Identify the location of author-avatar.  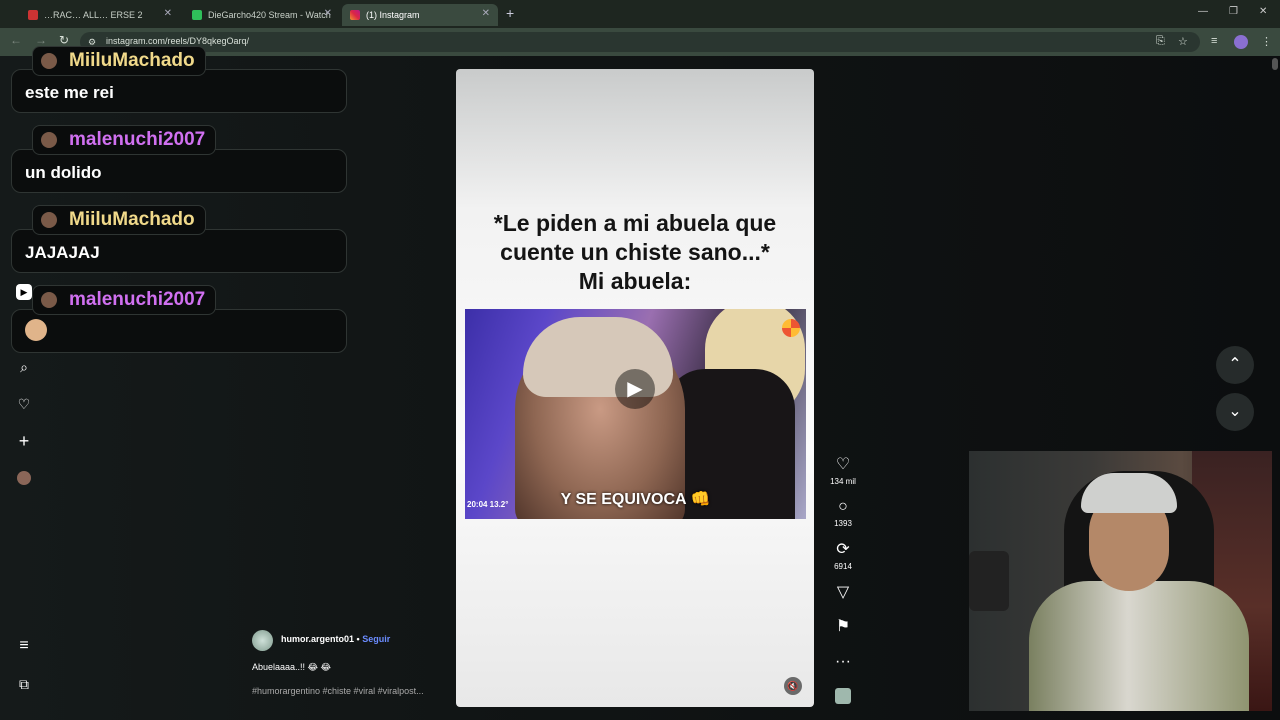
(262, 640).